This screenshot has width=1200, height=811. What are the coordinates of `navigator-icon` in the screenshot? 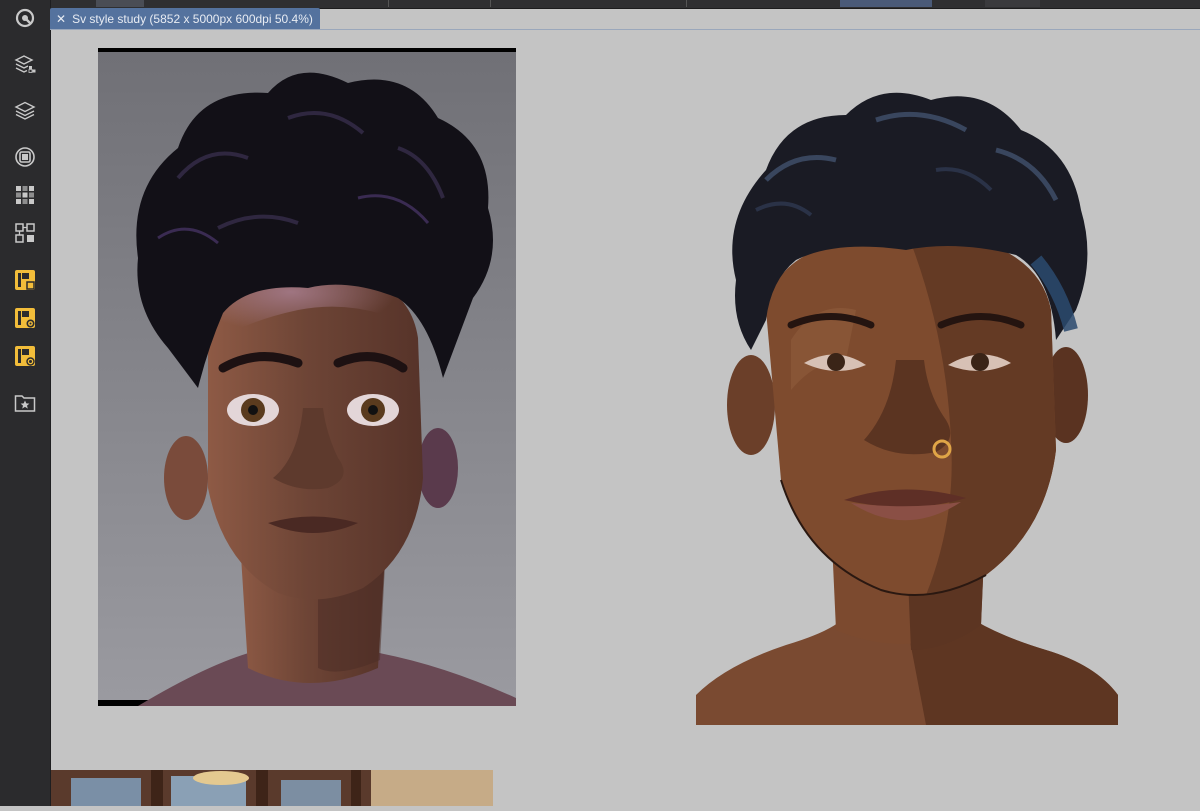 It's located at (25, 157).